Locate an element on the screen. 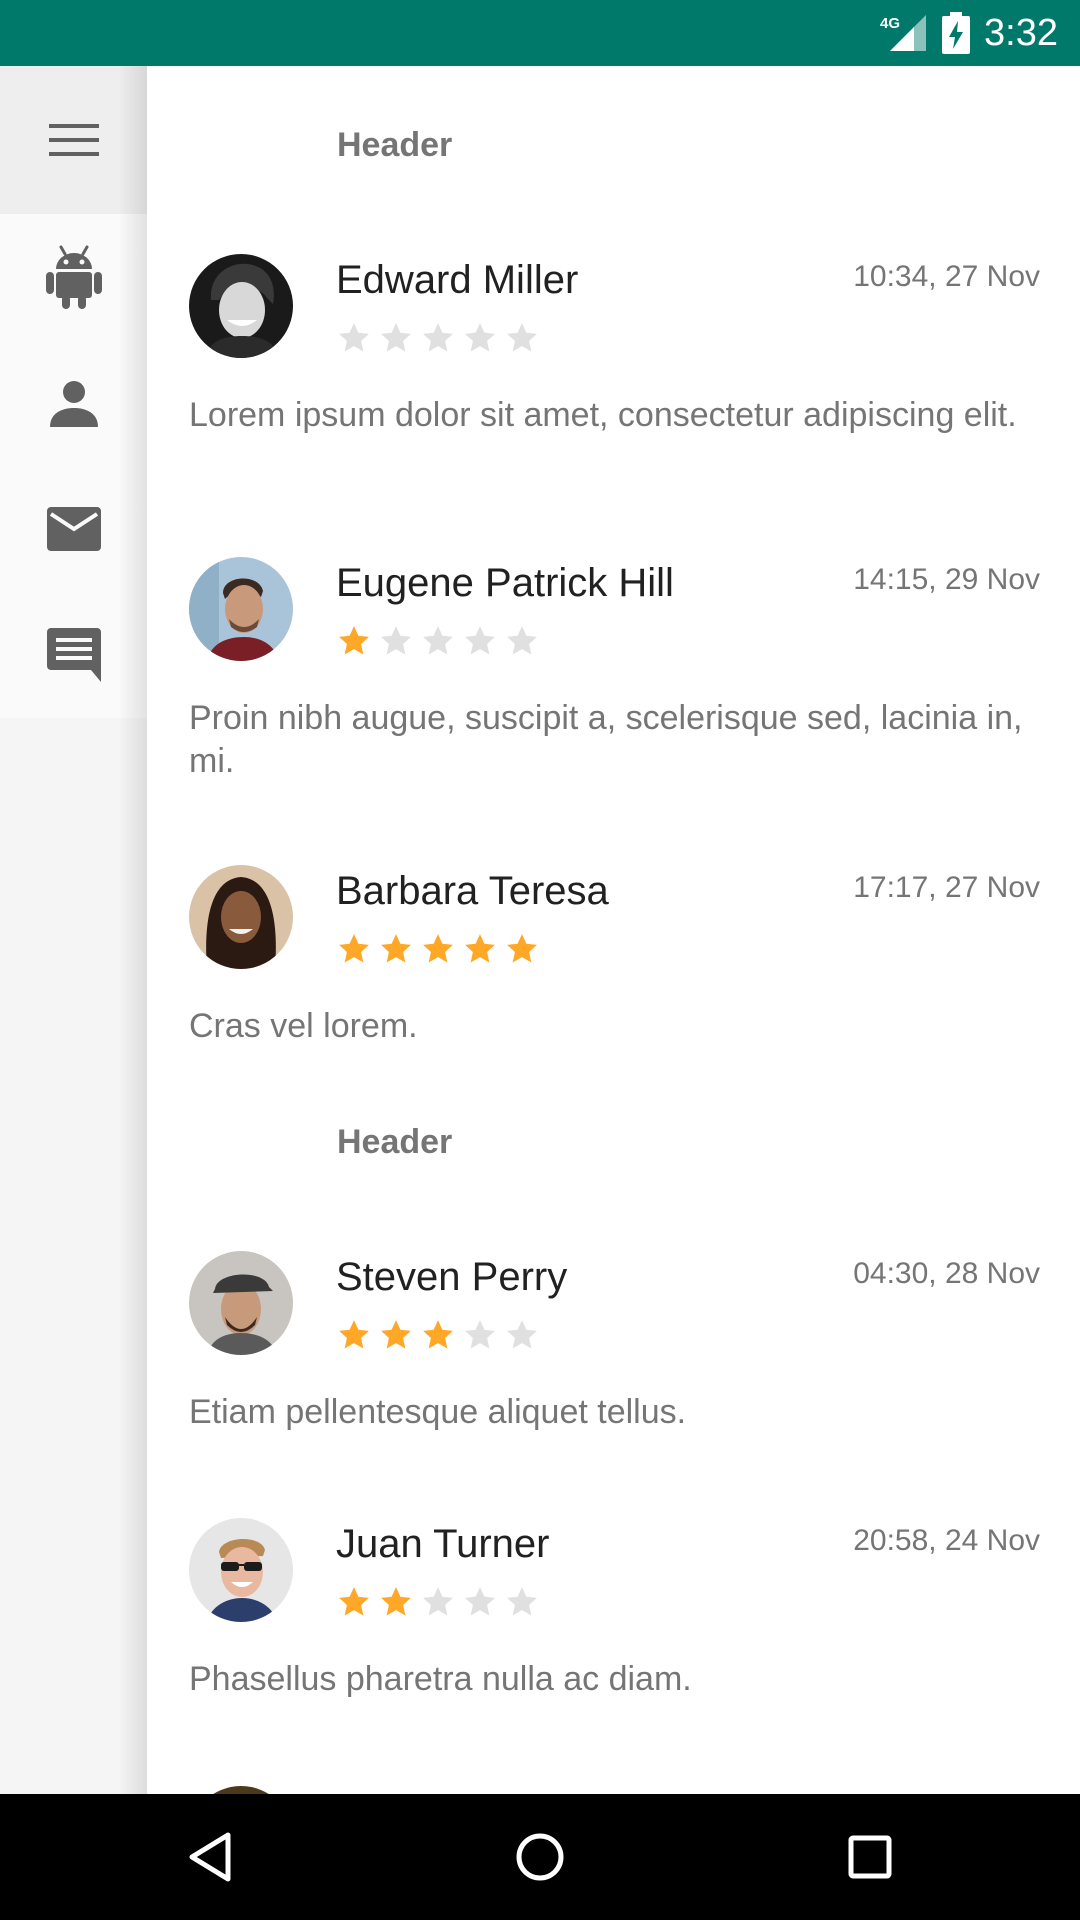  reviewer-name: Edward Miller is located at coordinates (457, 280).